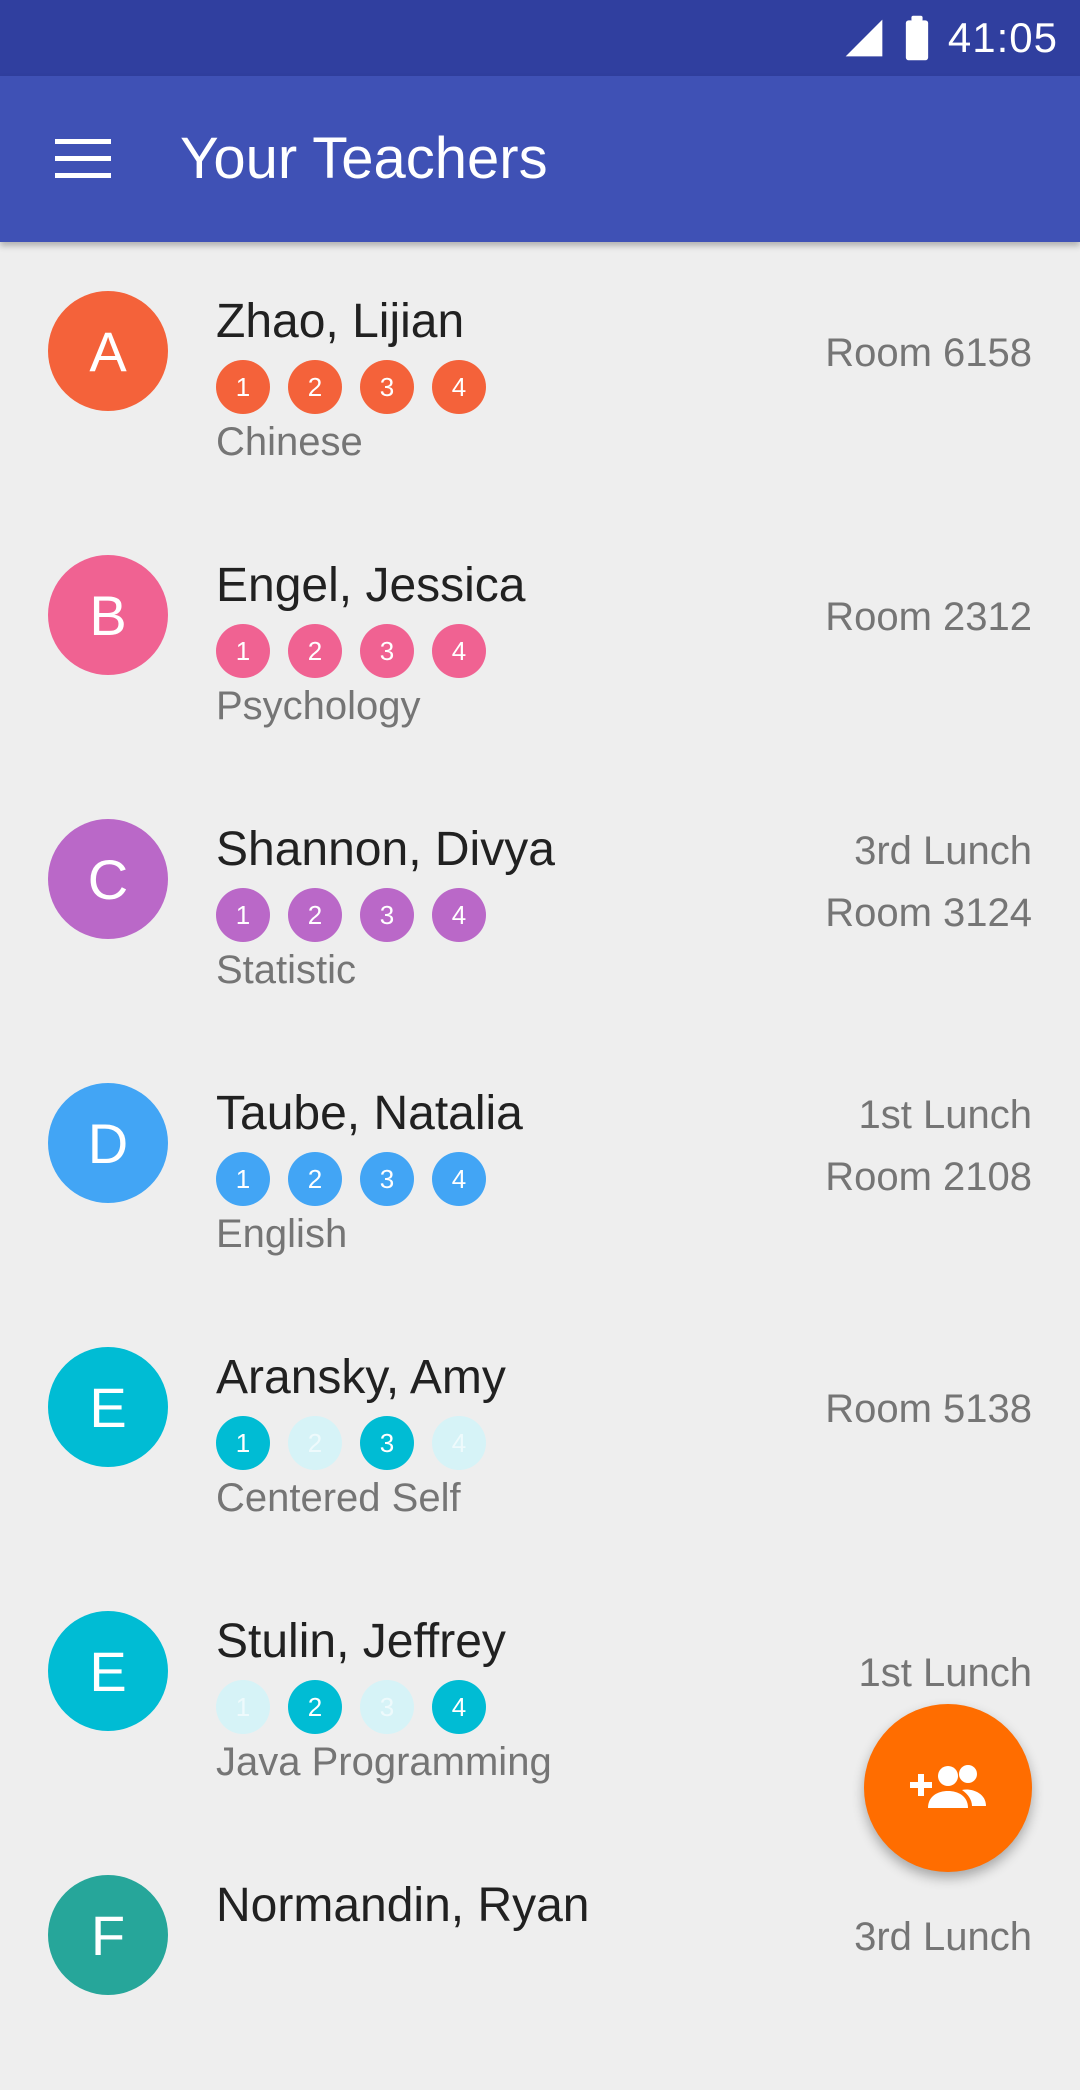  What do you see at coordinates (282, 1234) in the screenshot?
I see `teacher-subject: English` at bounding box center [282, 1234].